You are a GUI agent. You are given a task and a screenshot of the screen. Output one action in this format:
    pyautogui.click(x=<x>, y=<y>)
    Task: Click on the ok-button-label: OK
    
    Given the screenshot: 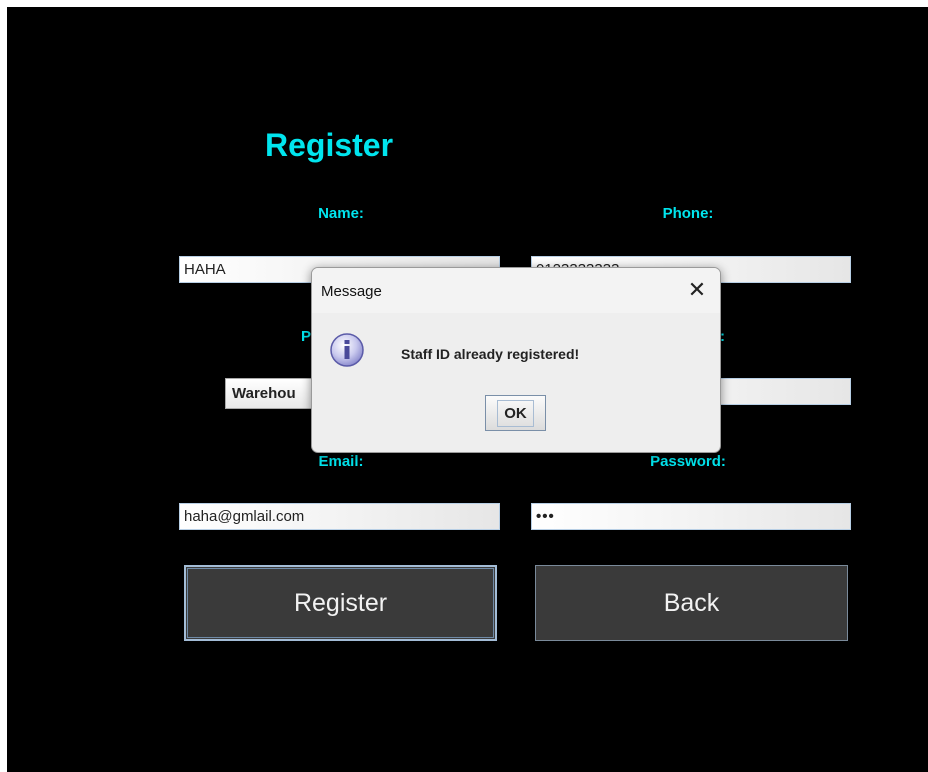 What is the action you would take?
    pyautogui.click(x=515, y=413)
    